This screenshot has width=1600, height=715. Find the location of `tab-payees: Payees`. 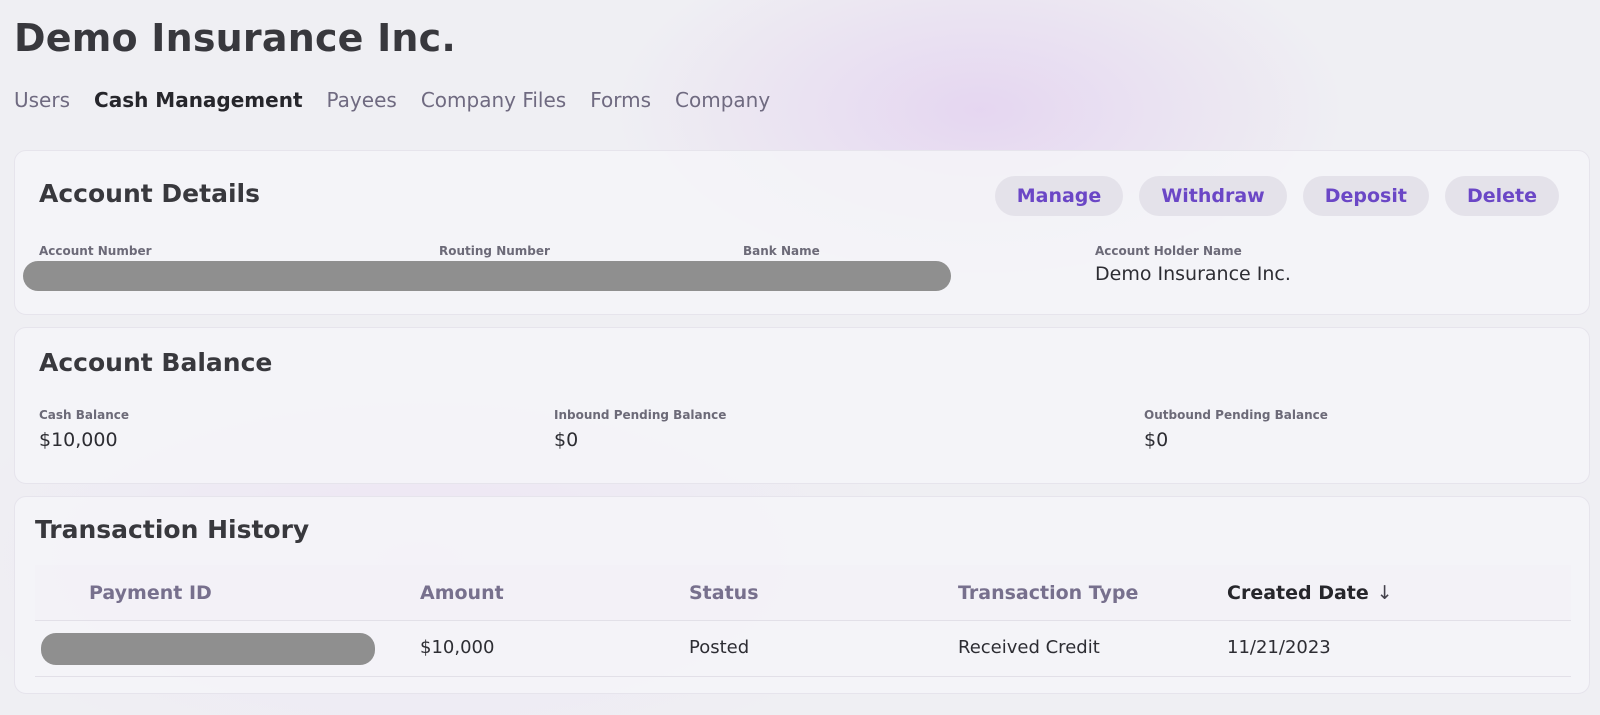

tab-payees: Payees is located at coordinates (362, 100).